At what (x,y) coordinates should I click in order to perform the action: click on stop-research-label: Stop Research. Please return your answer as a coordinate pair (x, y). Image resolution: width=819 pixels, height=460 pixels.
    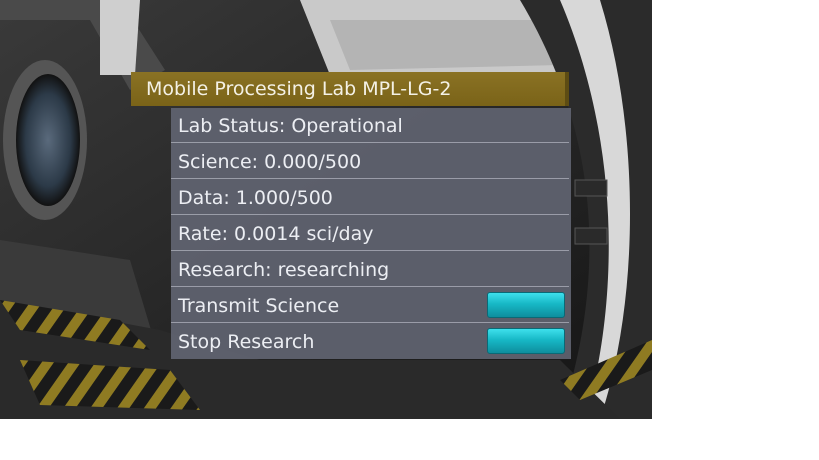
    Looking at the image, I should click on (246, 342).